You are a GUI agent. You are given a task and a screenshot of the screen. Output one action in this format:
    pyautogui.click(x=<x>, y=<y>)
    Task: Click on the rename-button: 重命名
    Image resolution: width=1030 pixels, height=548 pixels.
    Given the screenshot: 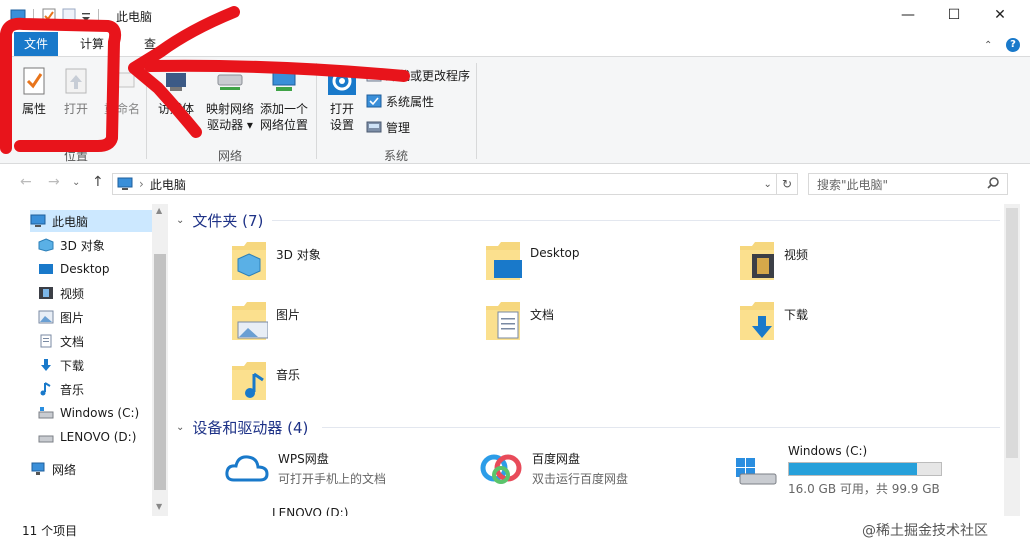 What is the action you would take?
    pyautogui.click(x=122, y=91)
    